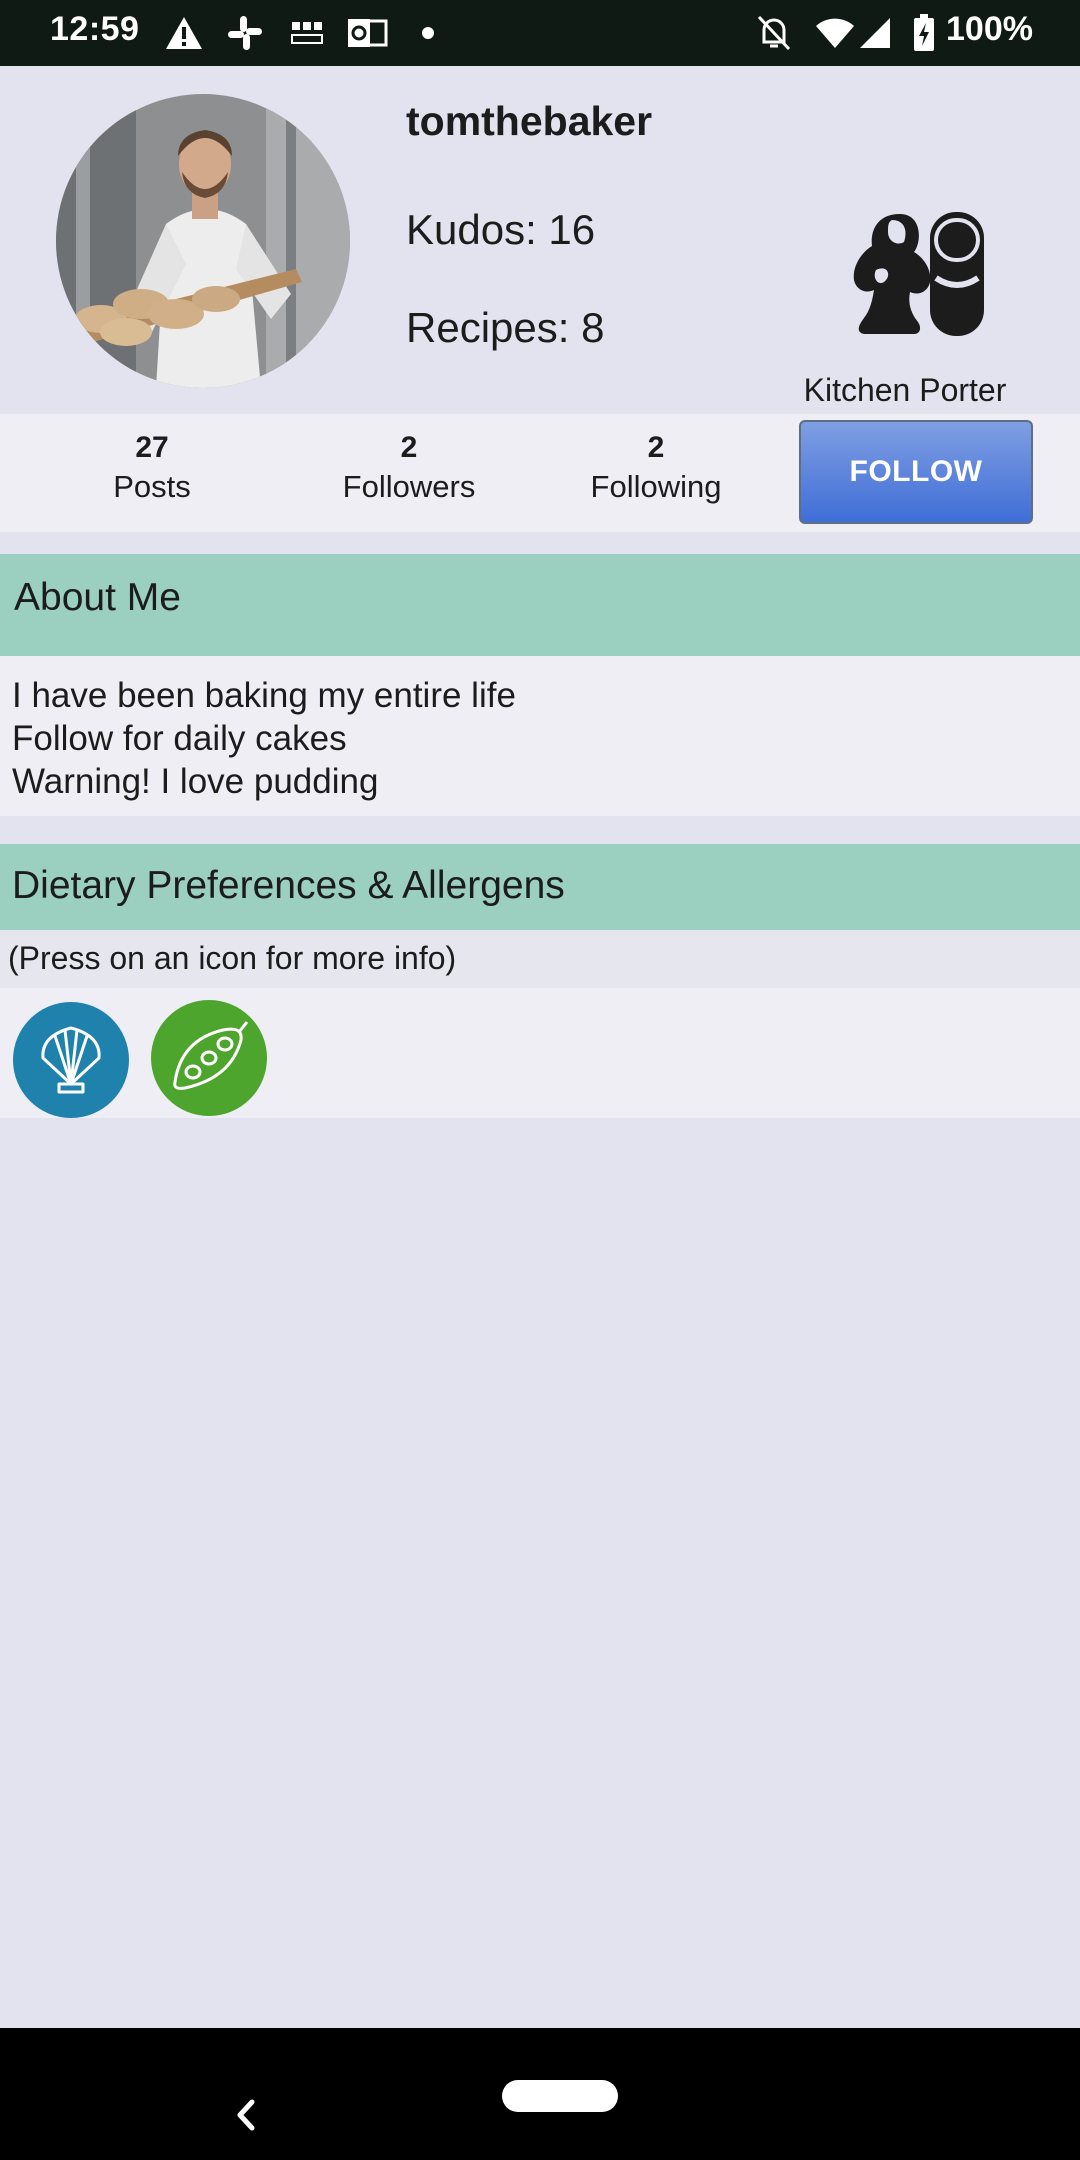 This screenshot has width=1080, height=2160. I want to click on battery-charging-icon, so click(924, 33).